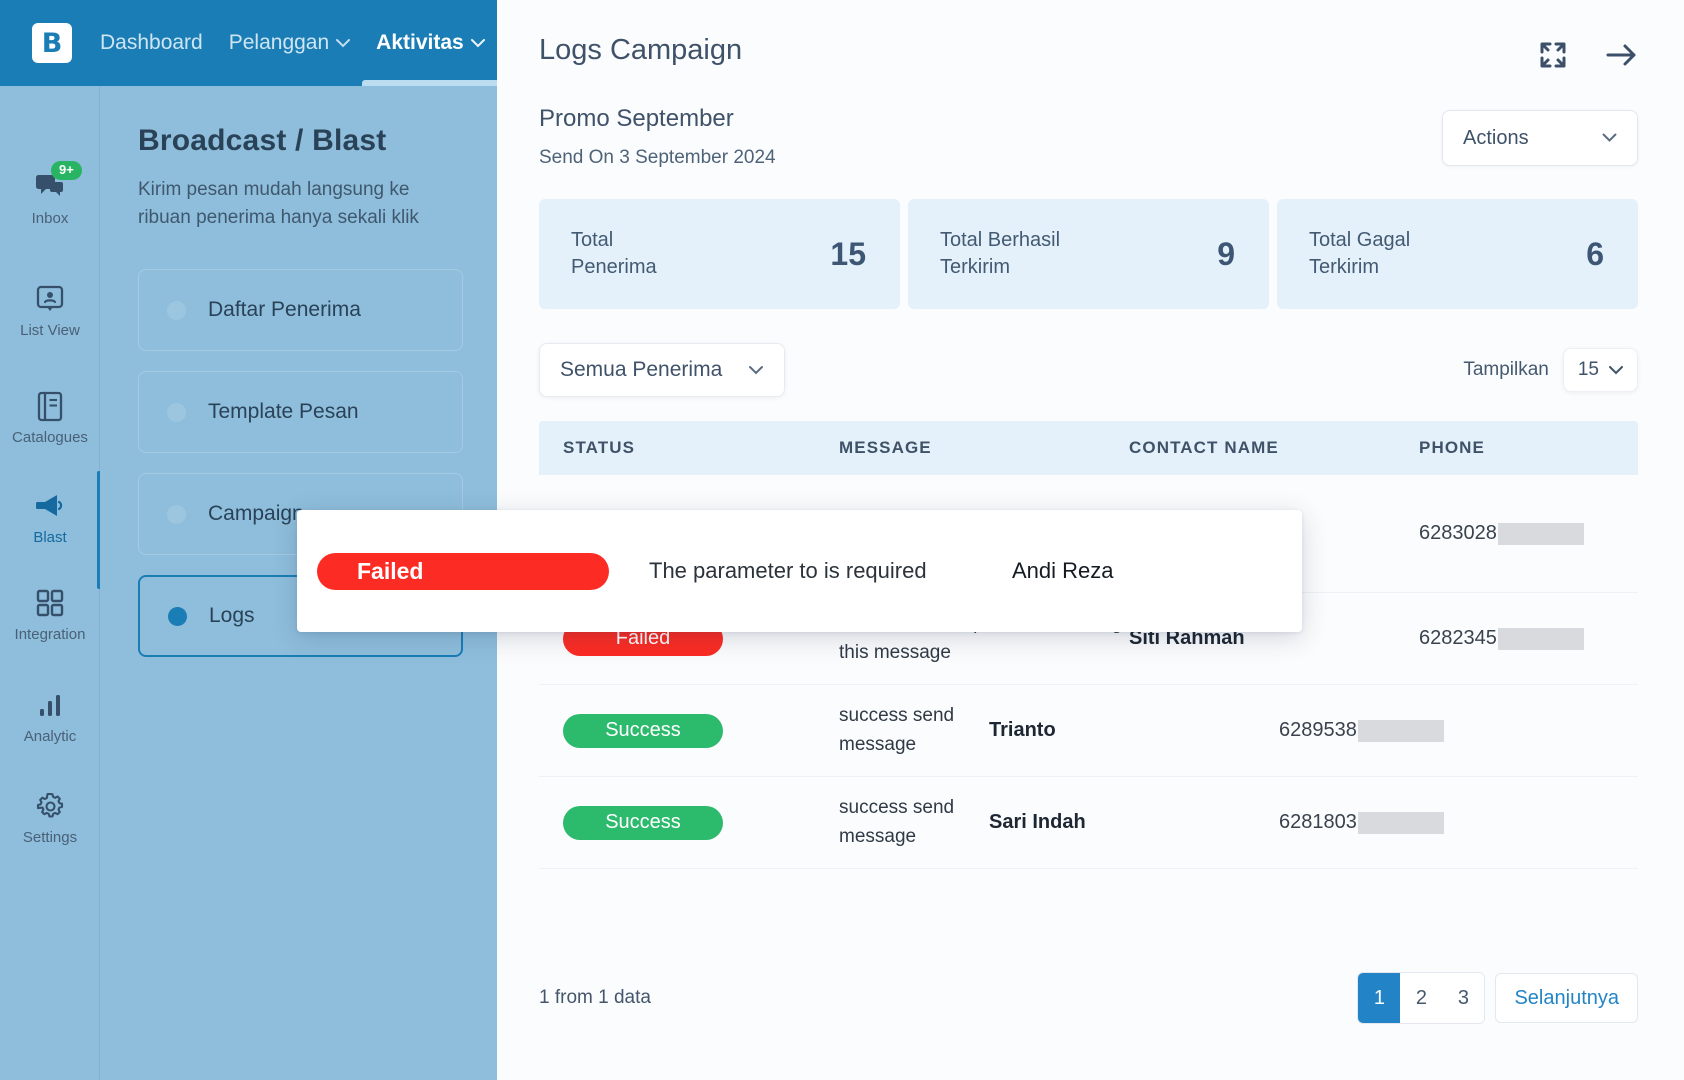 Image resolution: width=1684 pixels, height=1080 pixels. What do you see at coordinates (52, 43) in the screenshot?
I see `brand-logo: B` at bounding box center [52, 43].